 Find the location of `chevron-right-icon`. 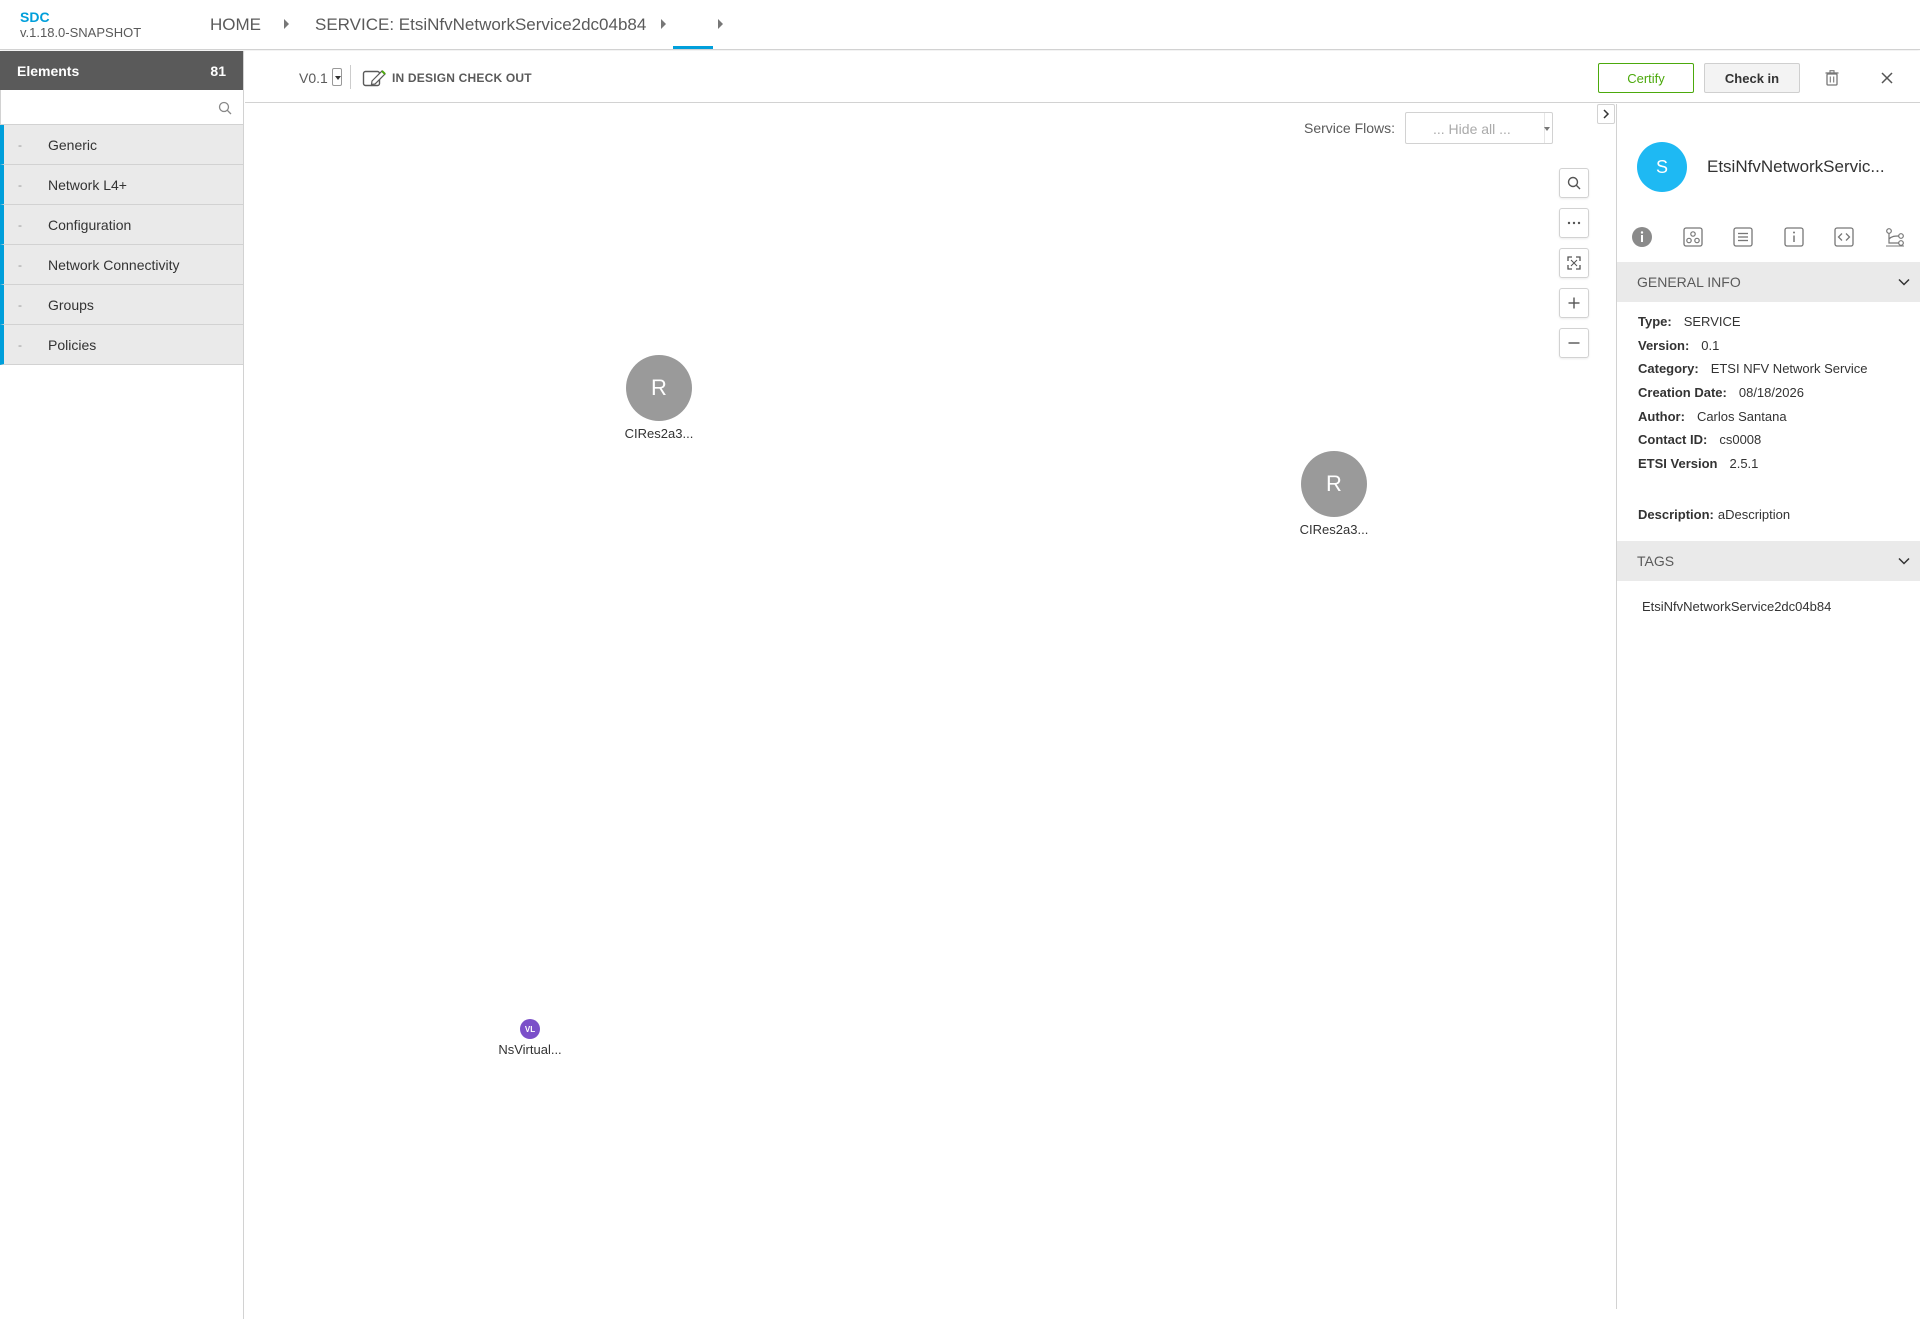

chevron-right-icon is located at coordinates (1606, 114).